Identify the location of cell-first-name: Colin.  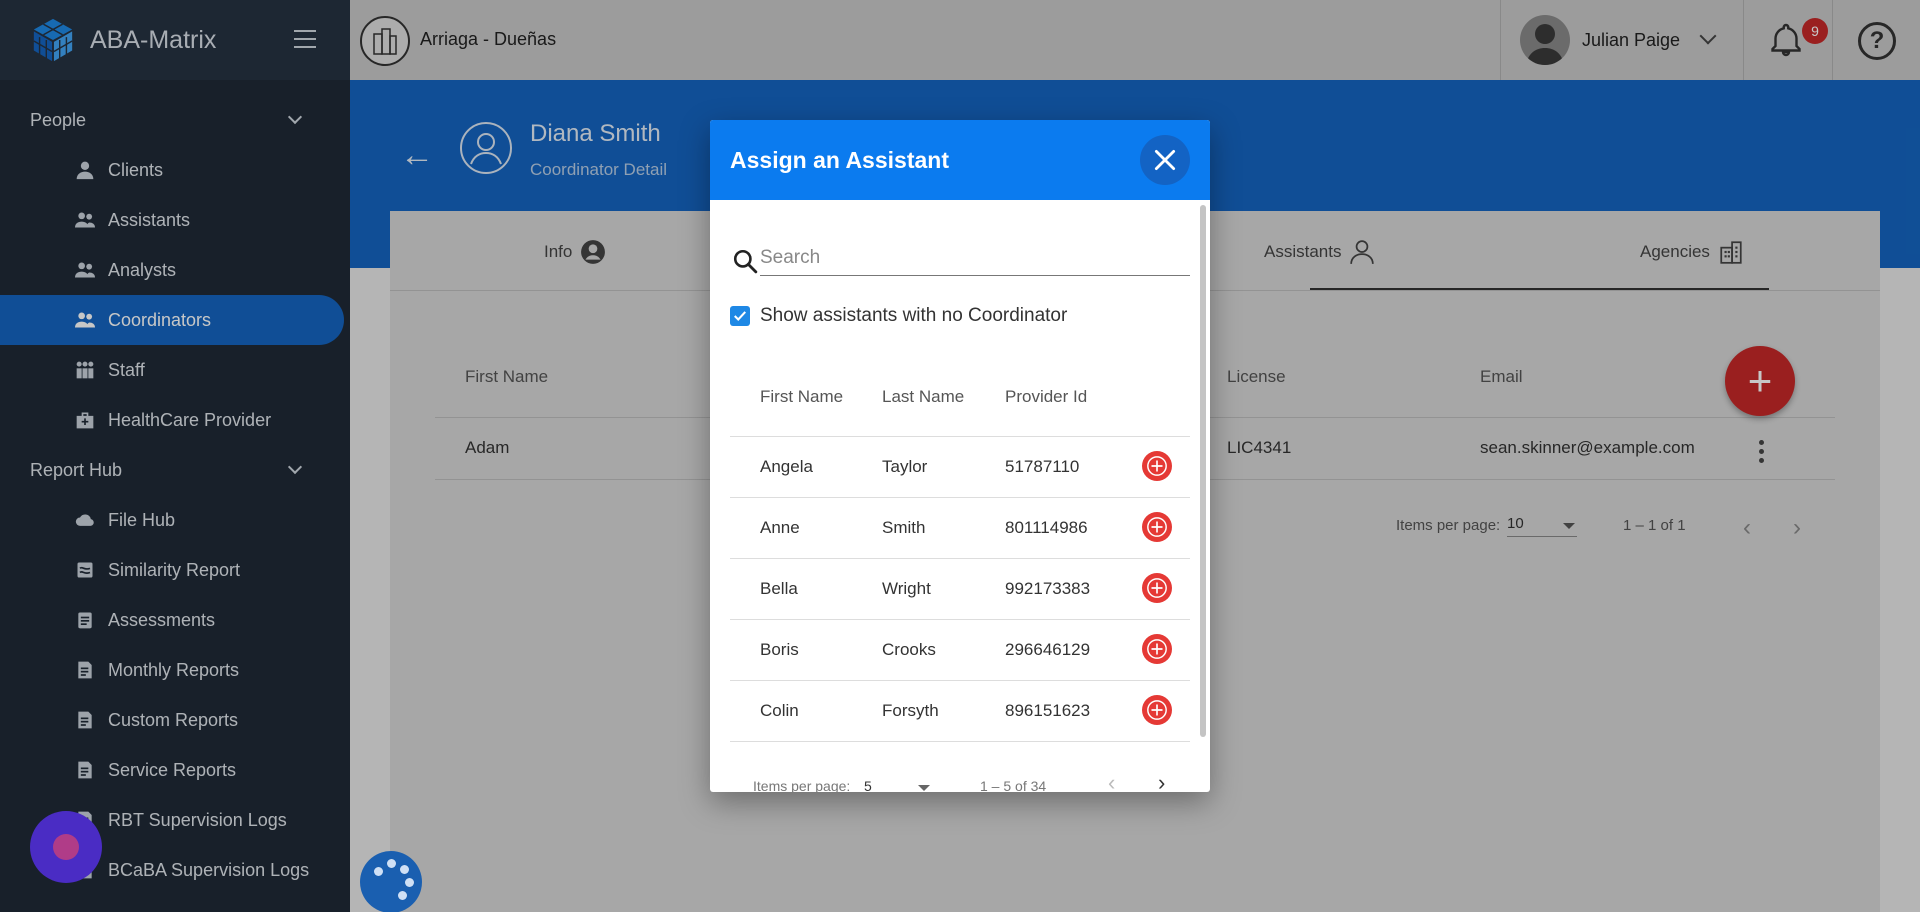
(779, 710).